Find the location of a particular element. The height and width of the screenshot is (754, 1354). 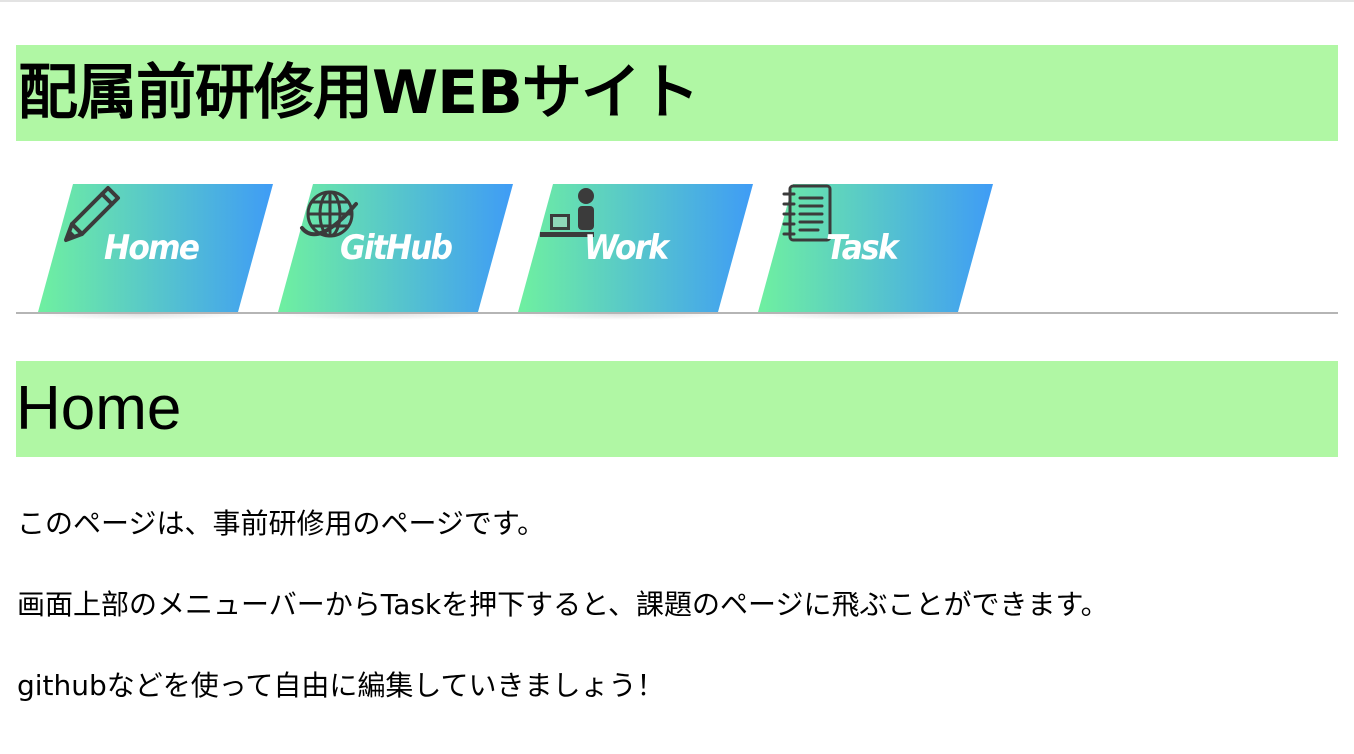

menu-divider is located at coordinates (677, 313).